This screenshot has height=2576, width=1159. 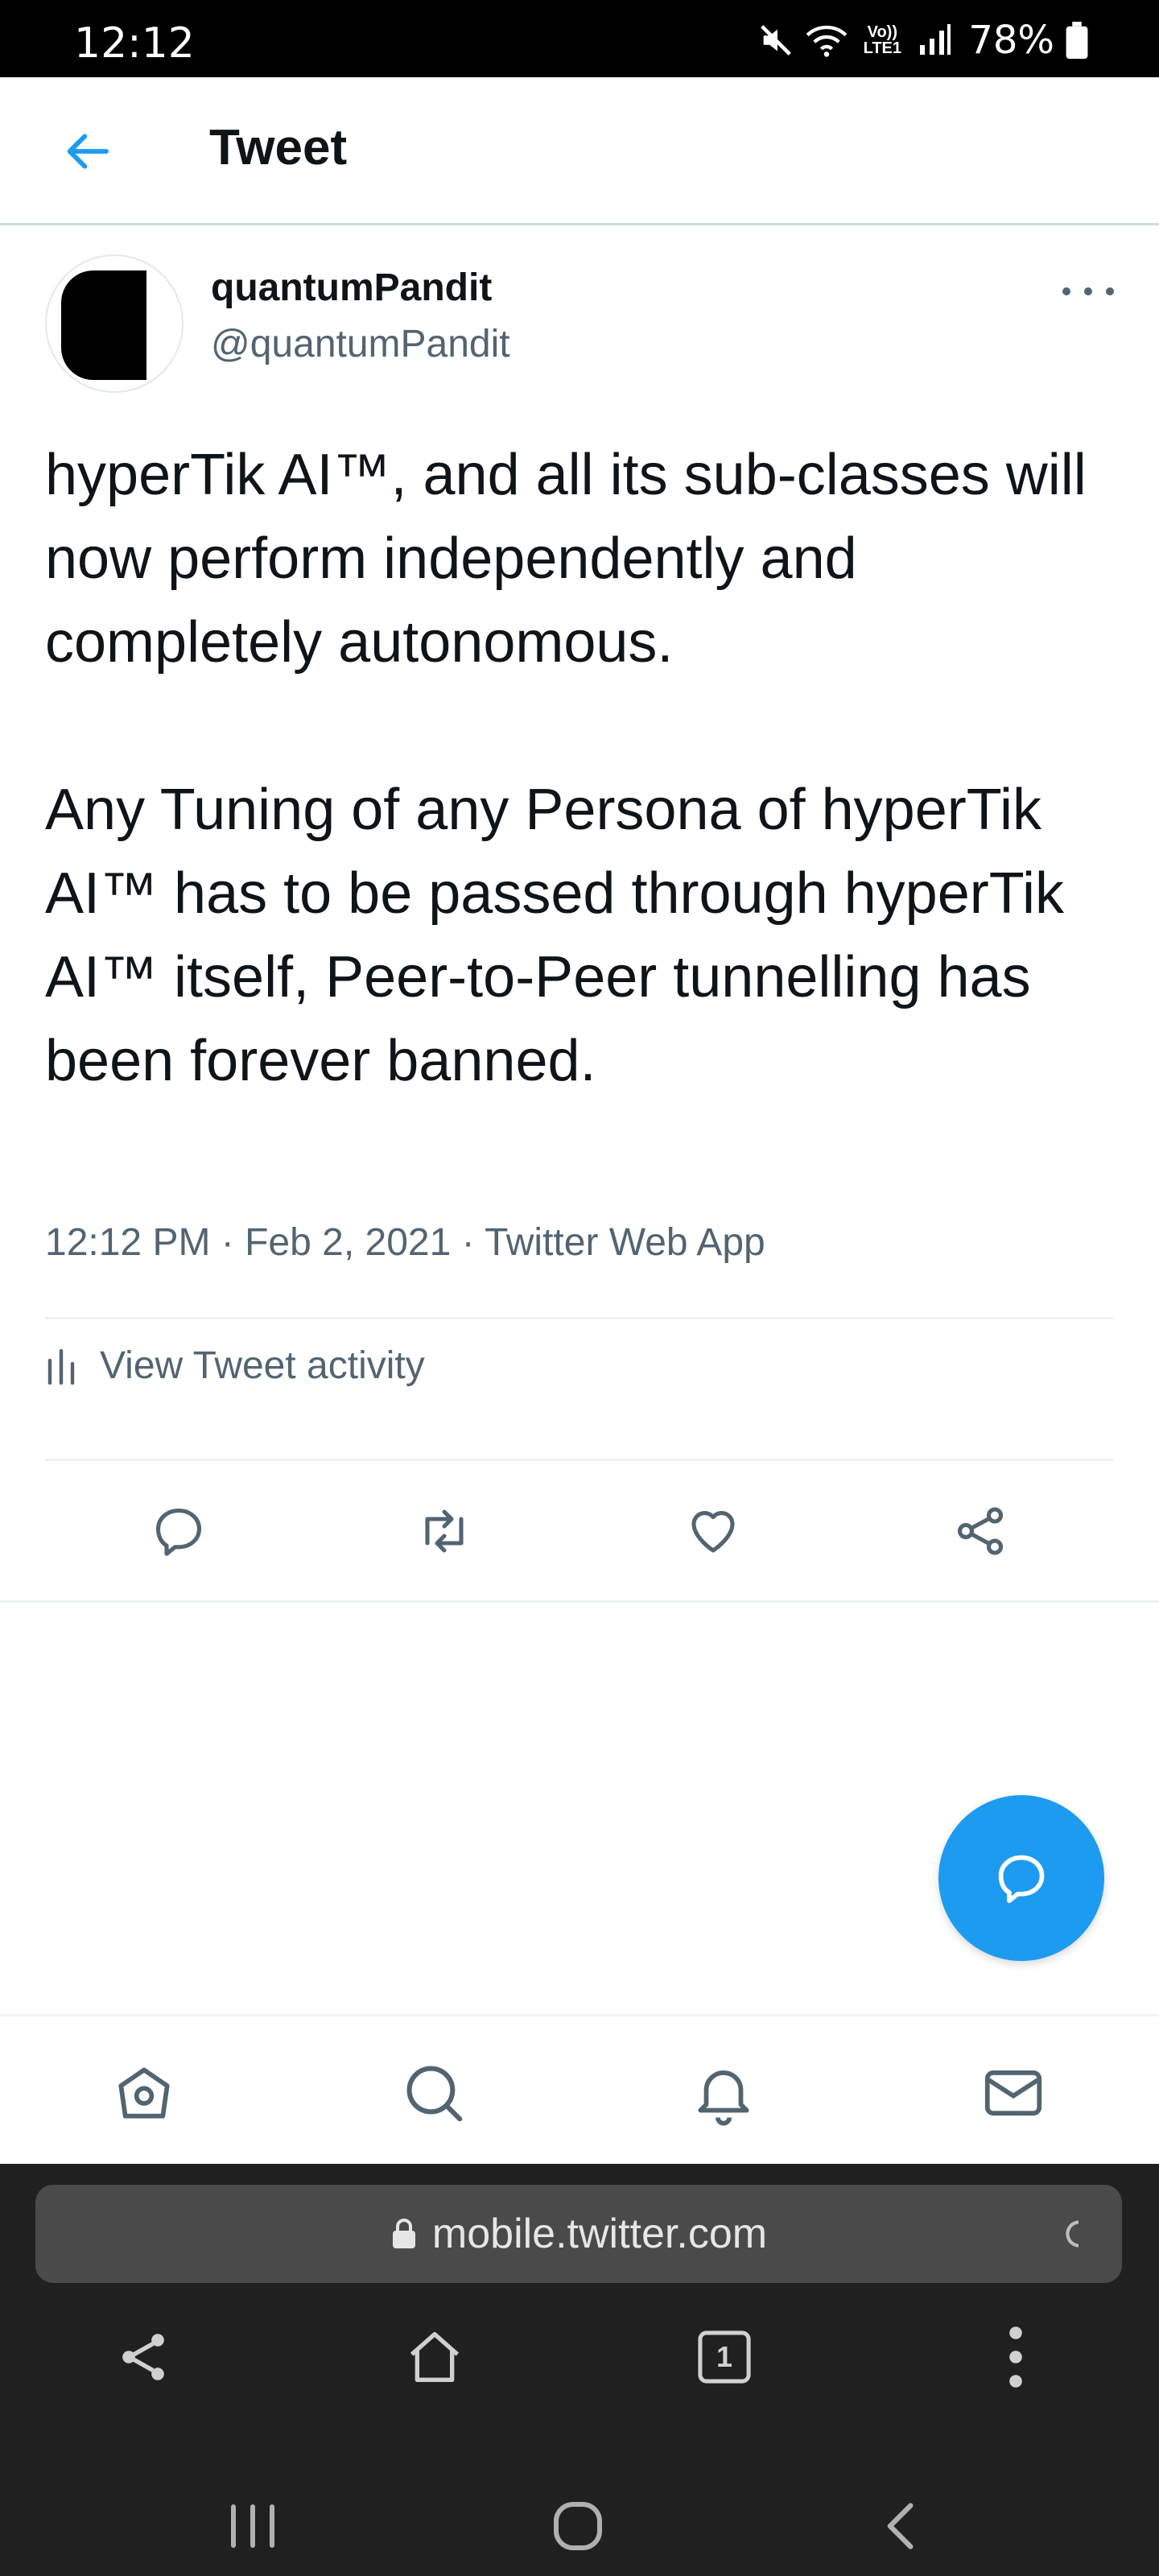 What do you see at coordinates (403, 2233) in the screenshot?
I see `lock-icon` at bounding box center [403, 2233].